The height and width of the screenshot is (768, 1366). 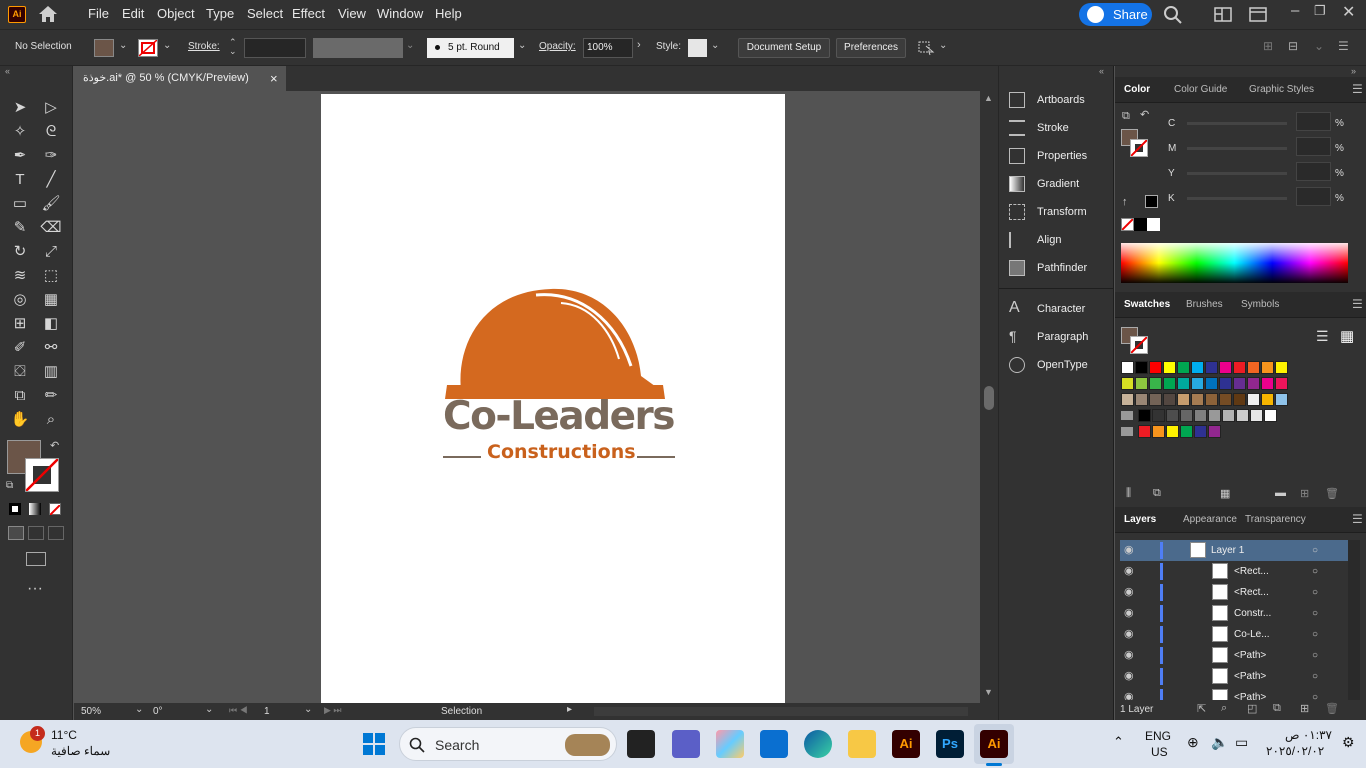 What do you see at coordinates (104, 48) in the screenshot?
I see `fill-swatch` at bounding box center [104, 48].